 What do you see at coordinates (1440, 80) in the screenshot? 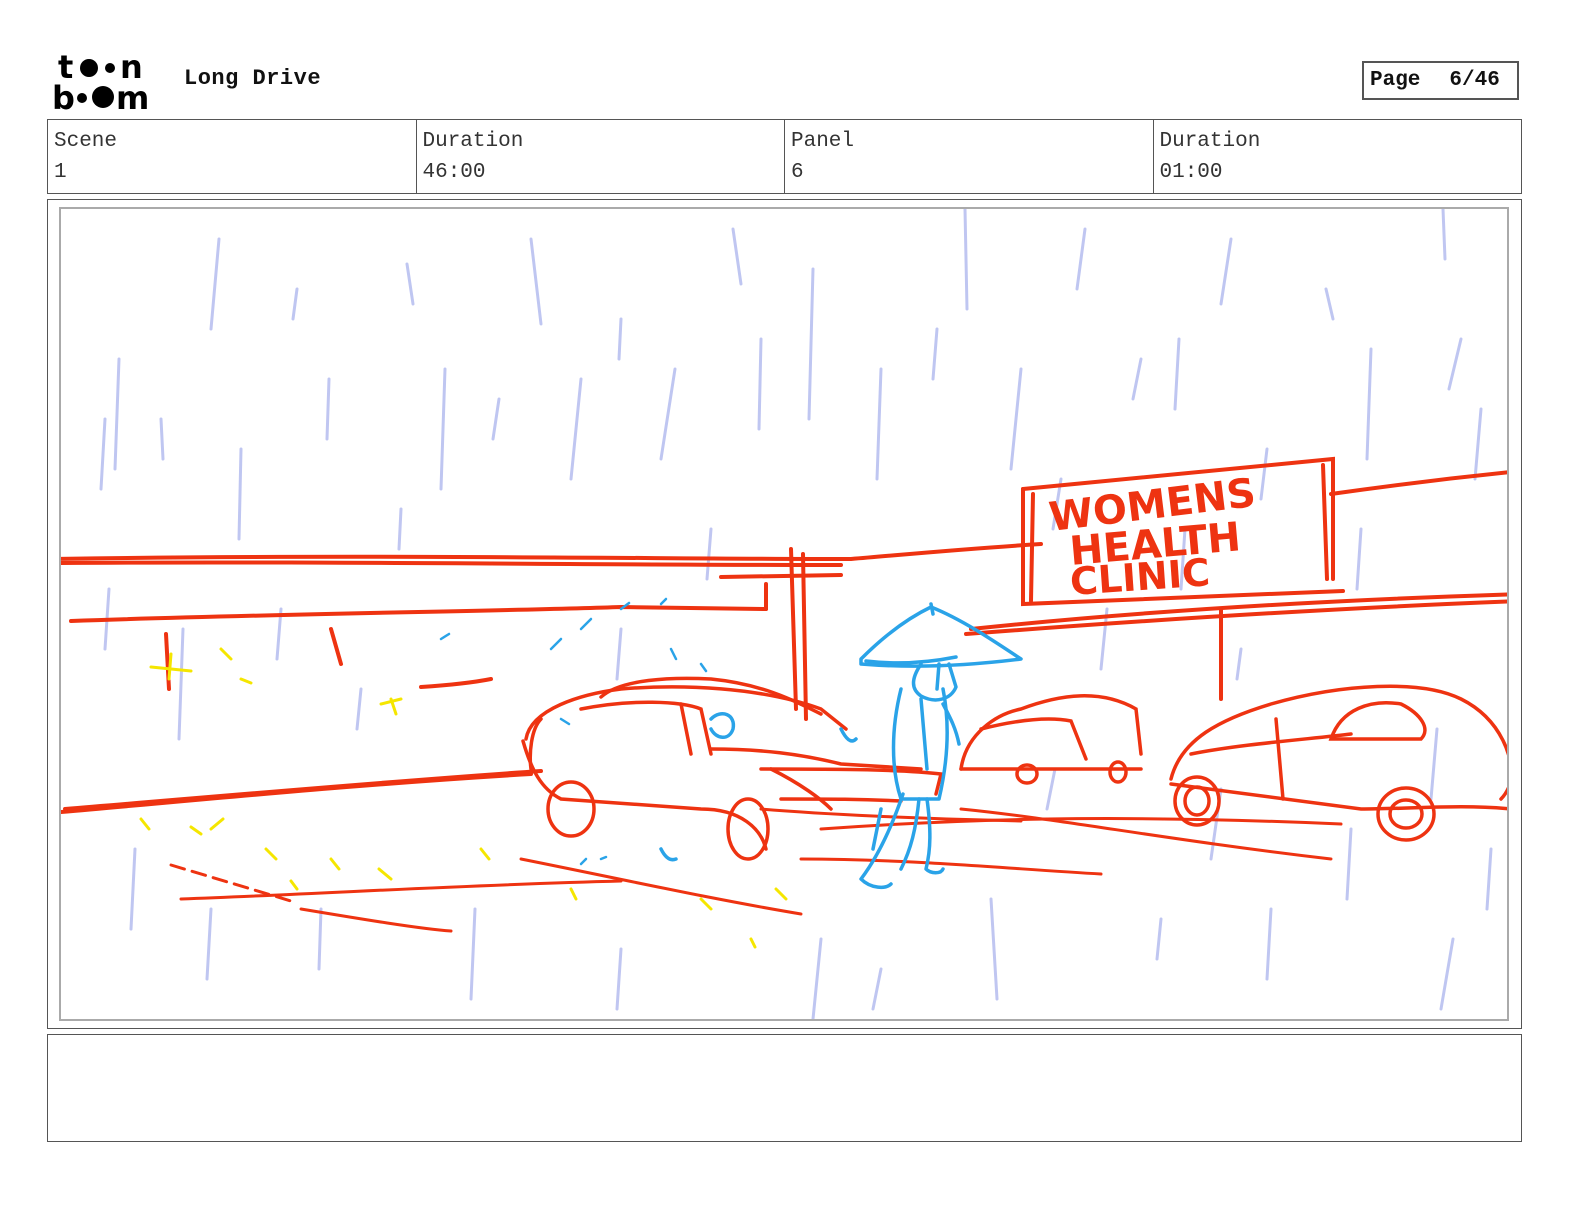
I see `page-indicator: Page 6/46` at bounding box center [1440, 80].